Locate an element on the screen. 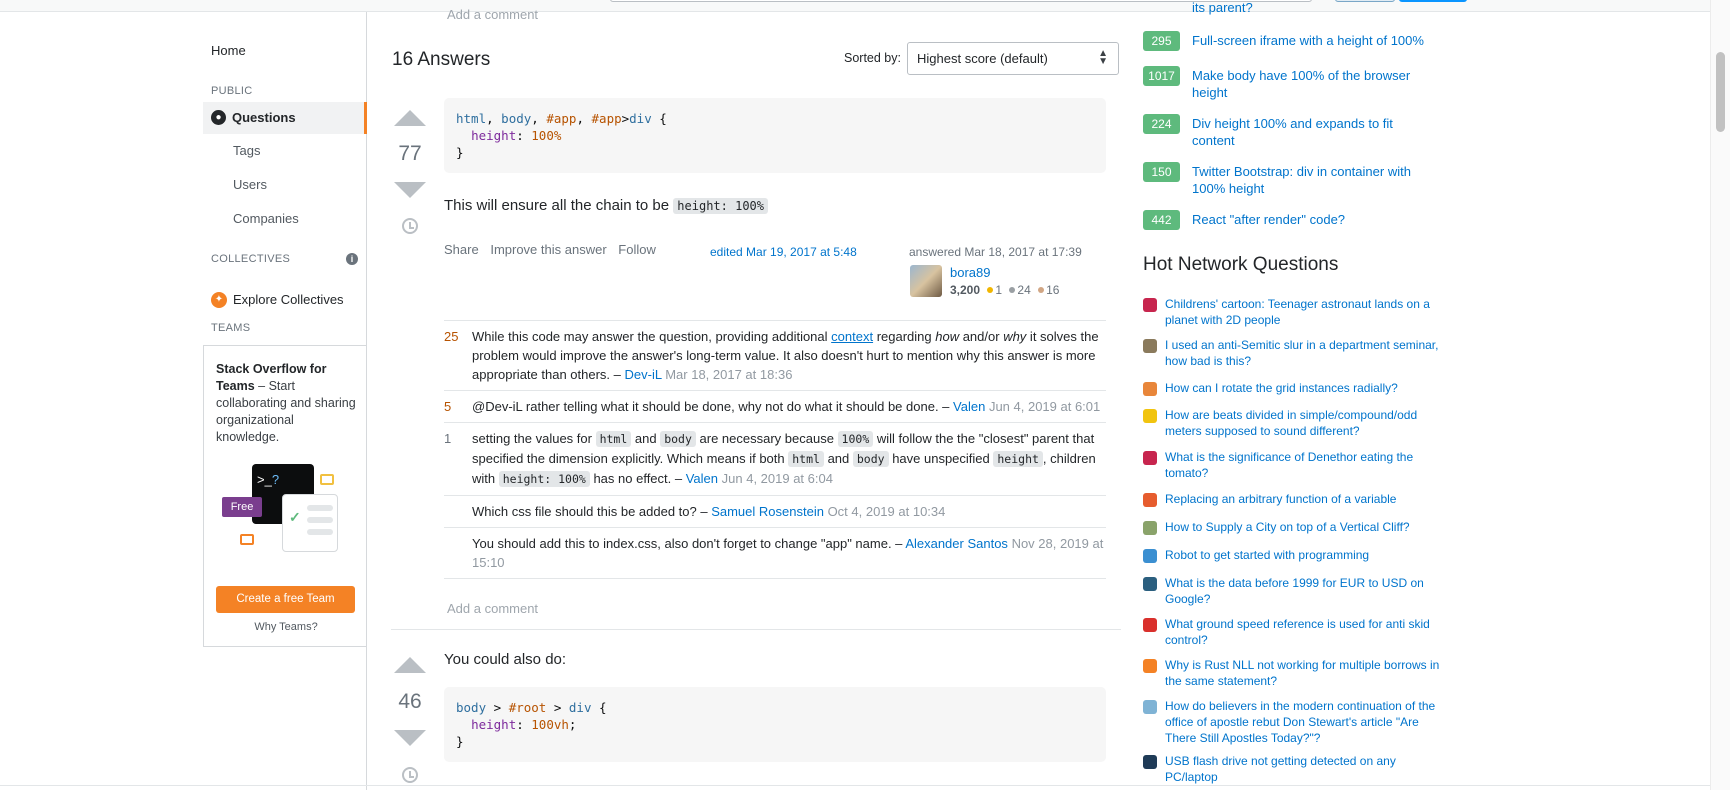  info-icon: i is located at coordinates (352, 259).